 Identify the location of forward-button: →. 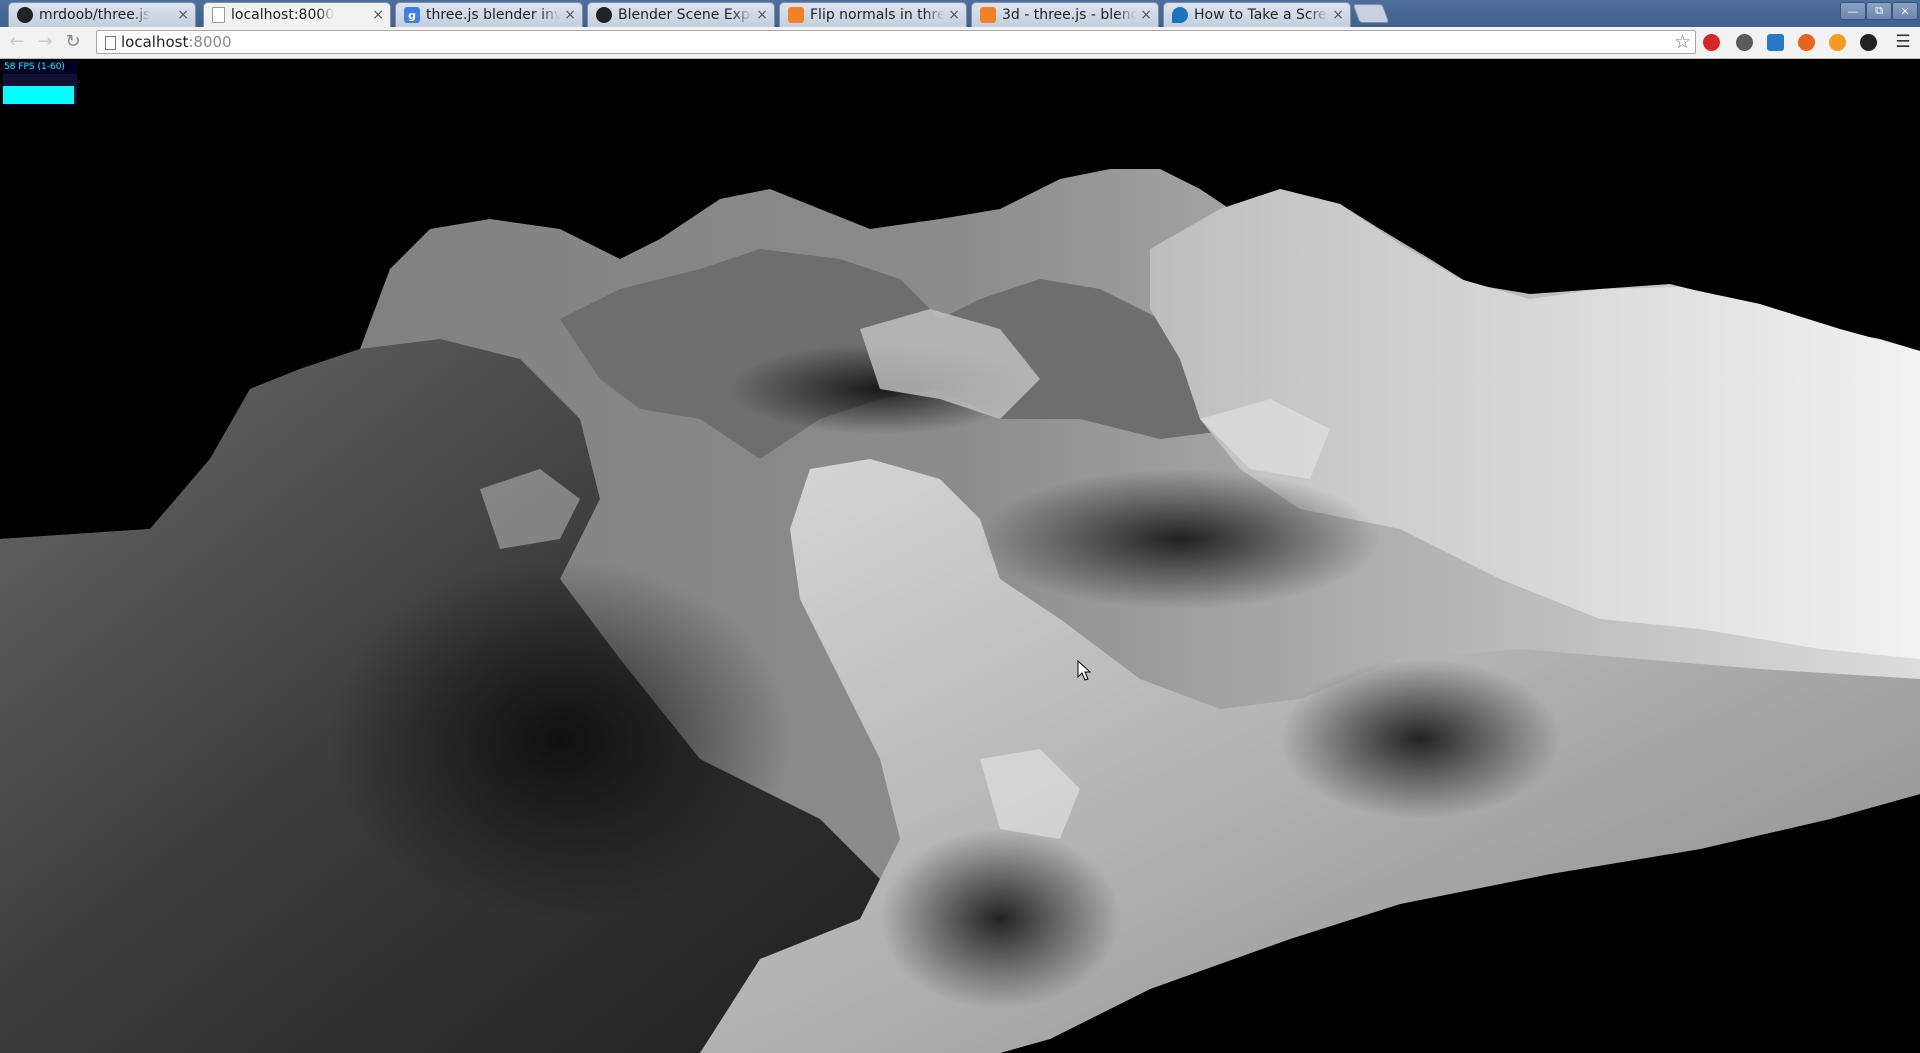
(45, 42).